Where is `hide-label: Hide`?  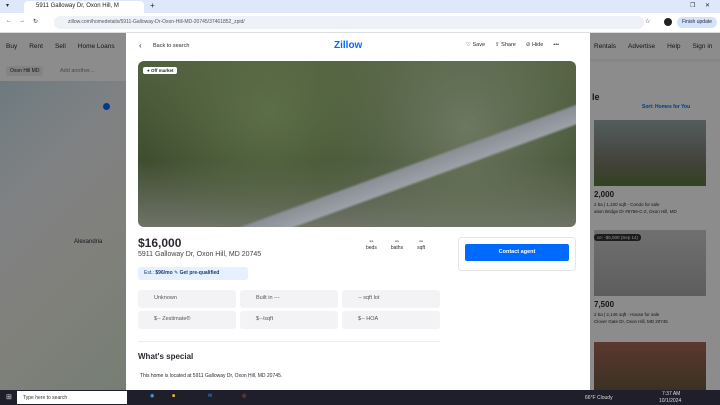 hide-label: Hide is located at coordinates (537, 45).